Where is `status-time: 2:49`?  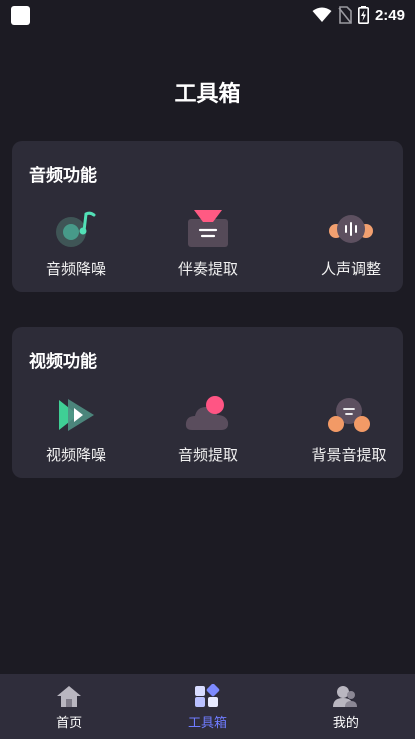 status-time: 2:49 is located at coordinates (389, 15).